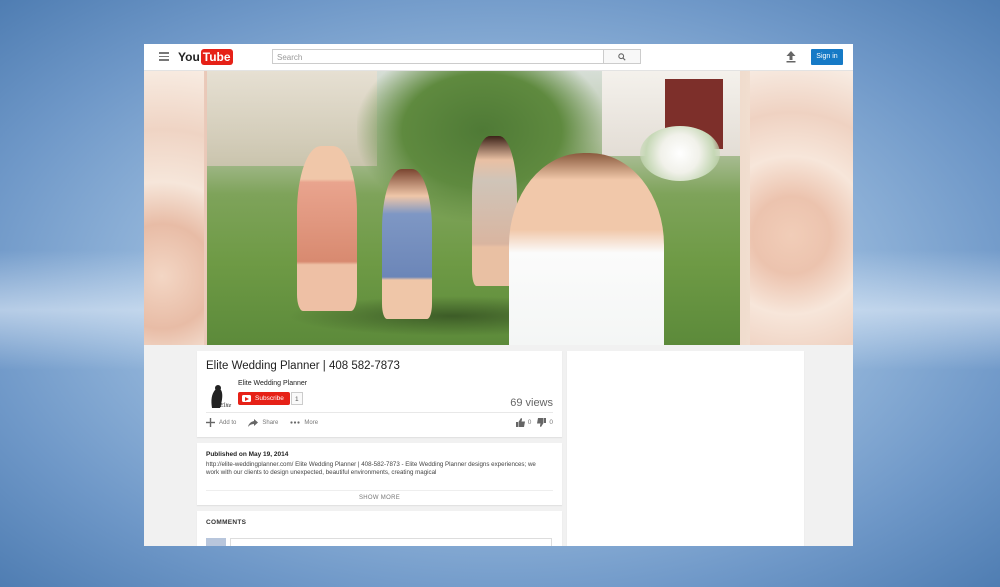 The width and height of the screenshot is (1000, 587). What do you see at coordinates (246, 398) in the screenshot?
I see `youtube-play-icon` at bounding box center [246, 398].